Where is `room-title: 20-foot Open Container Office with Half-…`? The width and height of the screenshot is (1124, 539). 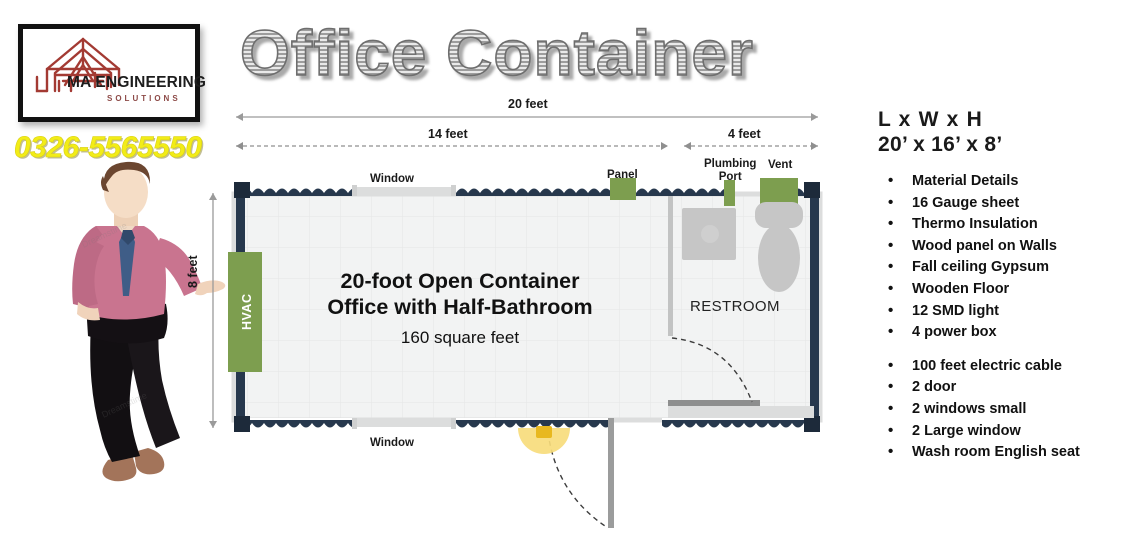 room-title: 20-foot Open Container Office with Half-… is located at coordinates (460, 294).